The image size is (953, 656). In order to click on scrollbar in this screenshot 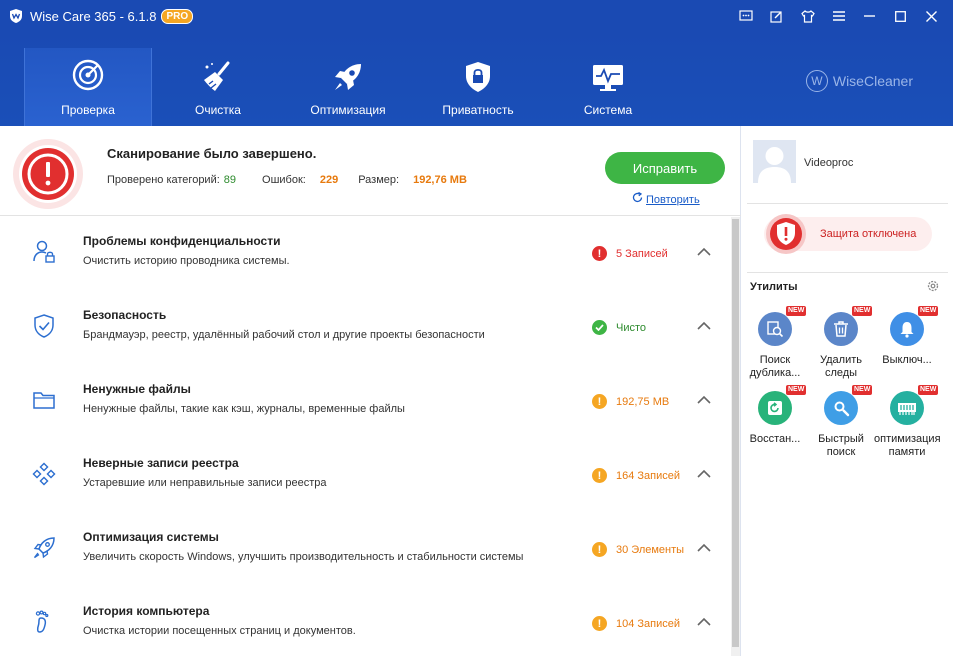, I will do `click(735, 436)`.